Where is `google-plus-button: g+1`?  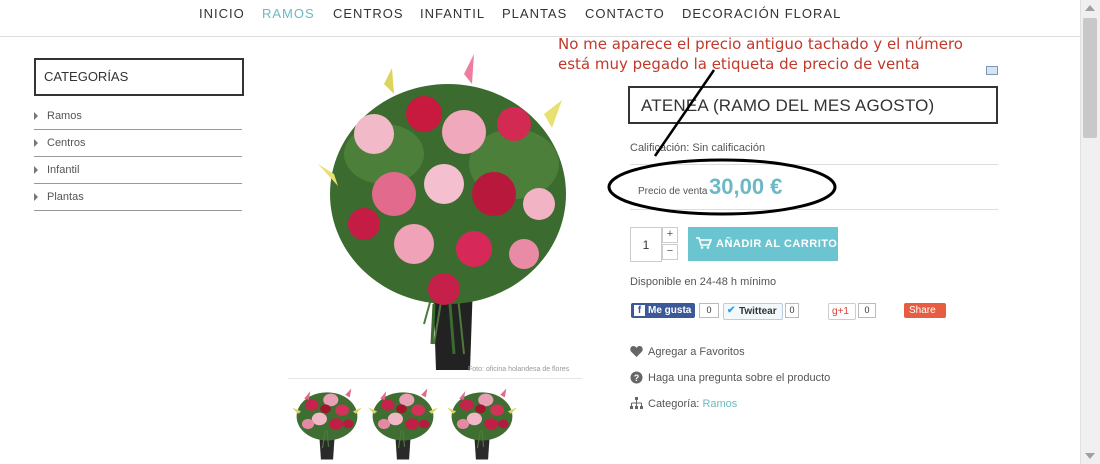
google-plus-button: g+1 is located at coordinates (842, 311).